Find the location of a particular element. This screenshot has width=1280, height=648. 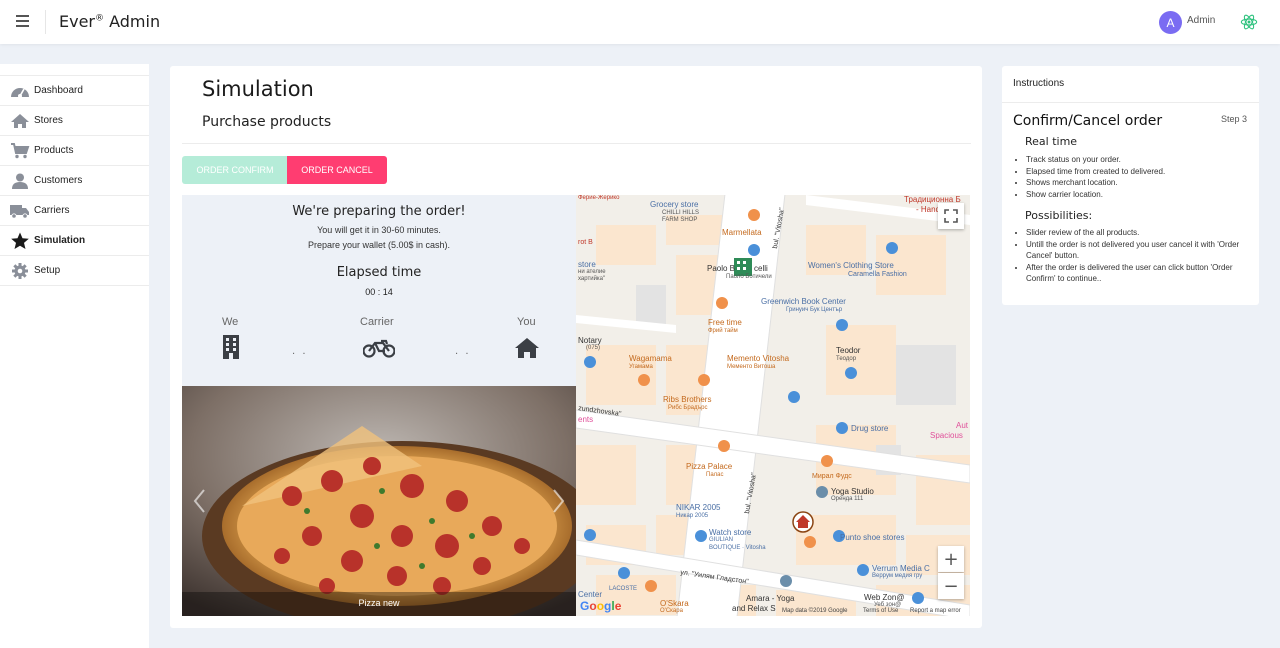

map-label: Ферие-Жерико is located at coordinates (599, 198).